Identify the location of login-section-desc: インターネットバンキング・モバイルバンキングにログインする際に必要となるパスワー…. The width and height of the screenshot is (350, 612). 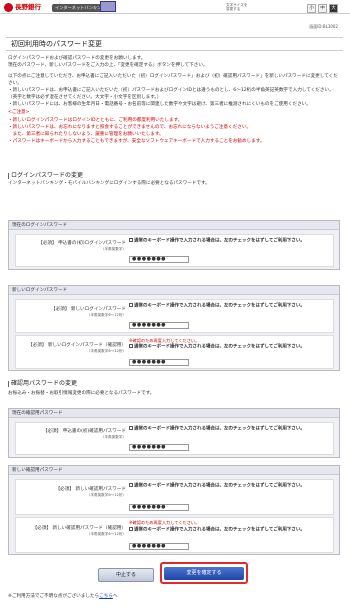
(109, 183).